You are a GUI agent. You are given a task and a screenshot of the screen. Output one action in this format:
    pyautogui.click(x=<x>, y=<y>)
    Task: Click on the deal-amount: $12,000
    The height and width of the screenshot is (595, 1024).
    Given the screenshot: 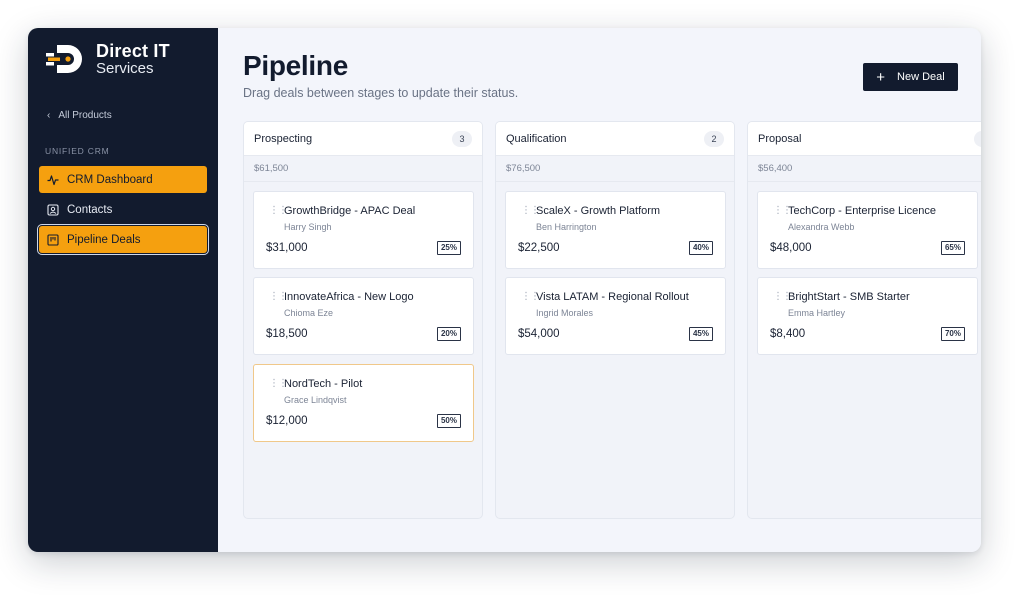 What is the action you would take?
    pyautogui.click(x=287, y=421)
    